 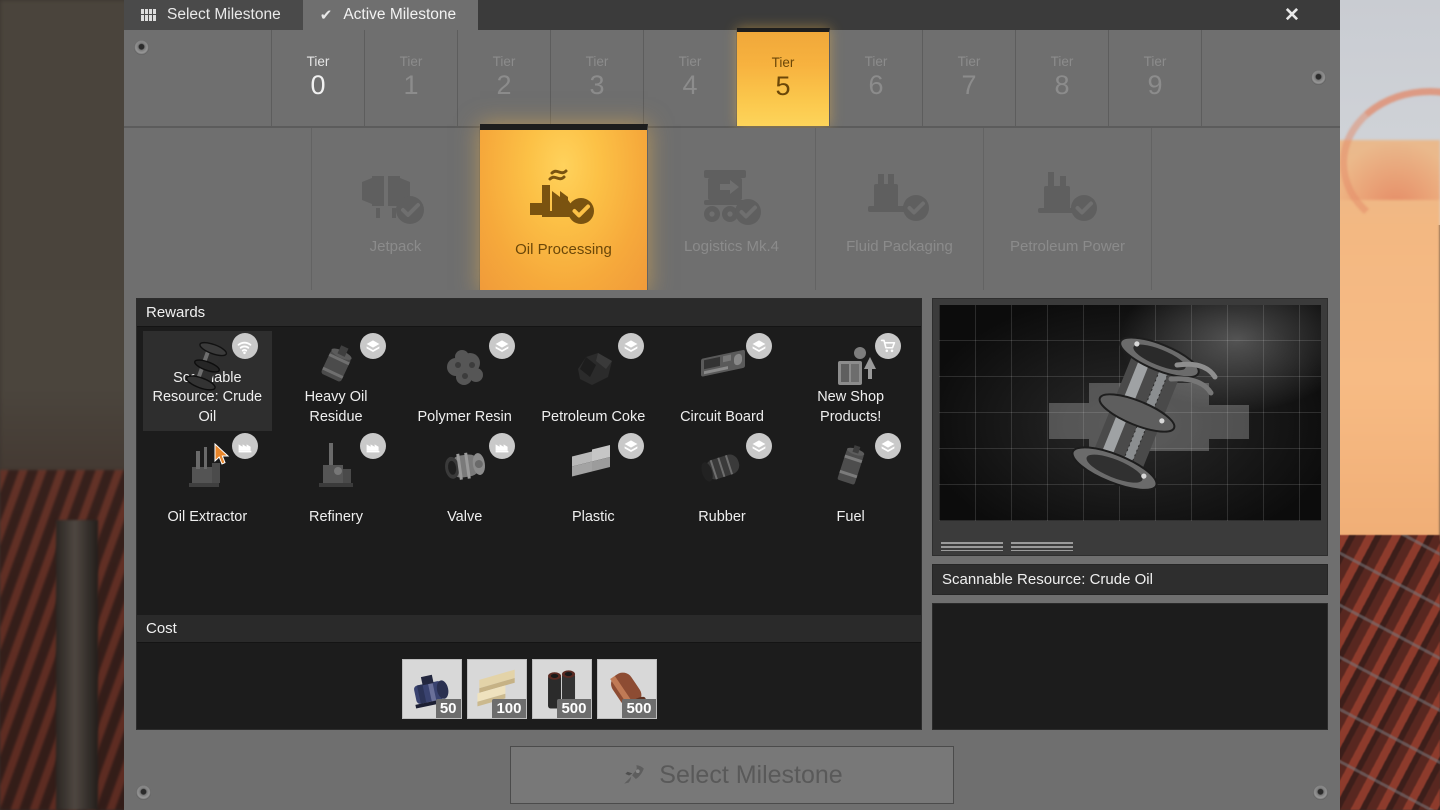 I want to click on reward-label: Plastic, so click(x=593, y=516).